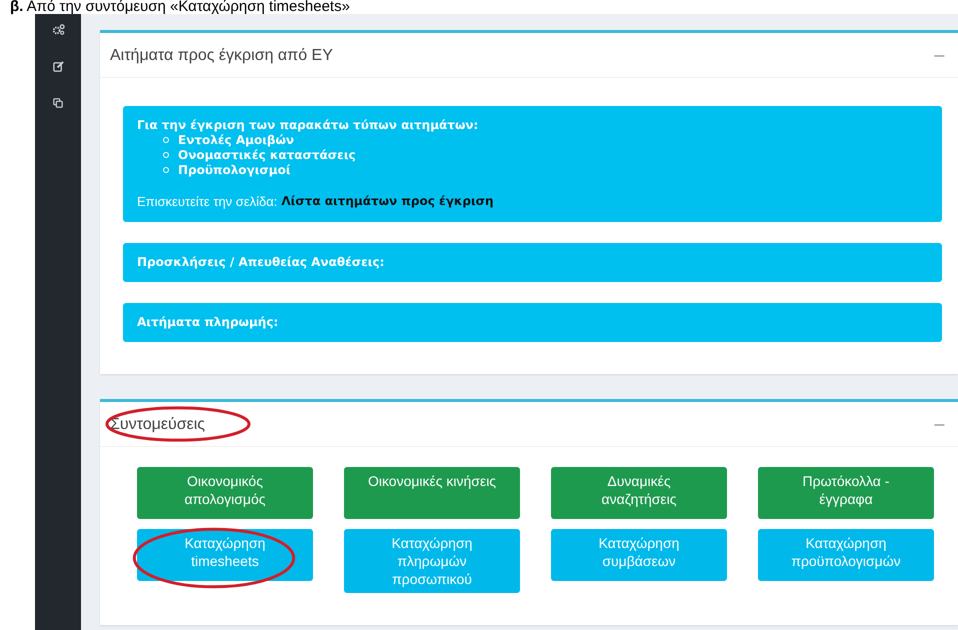  What do you see at coordinates (308, 125) in the screenshot?
I see `callout-heading: Για την έγκριση των παρακάτω τύπων αιτημάτων:` at bounding box center [308, 125].